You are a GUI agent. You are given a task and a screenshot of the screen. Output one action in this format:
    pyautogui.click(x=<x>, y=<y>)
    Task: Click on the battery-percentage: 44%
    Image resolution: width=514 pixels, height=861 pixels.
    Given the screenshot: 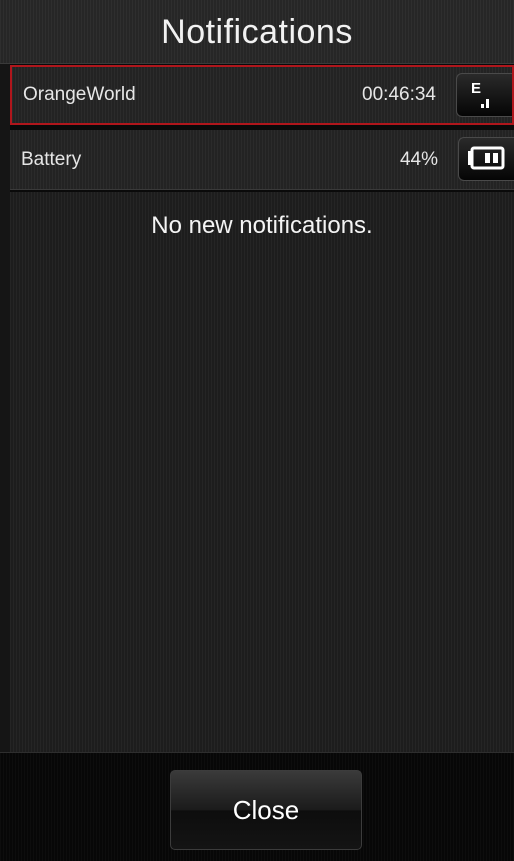 What is the action you would take?
    pyautogui.click(x=418, y=159)
    